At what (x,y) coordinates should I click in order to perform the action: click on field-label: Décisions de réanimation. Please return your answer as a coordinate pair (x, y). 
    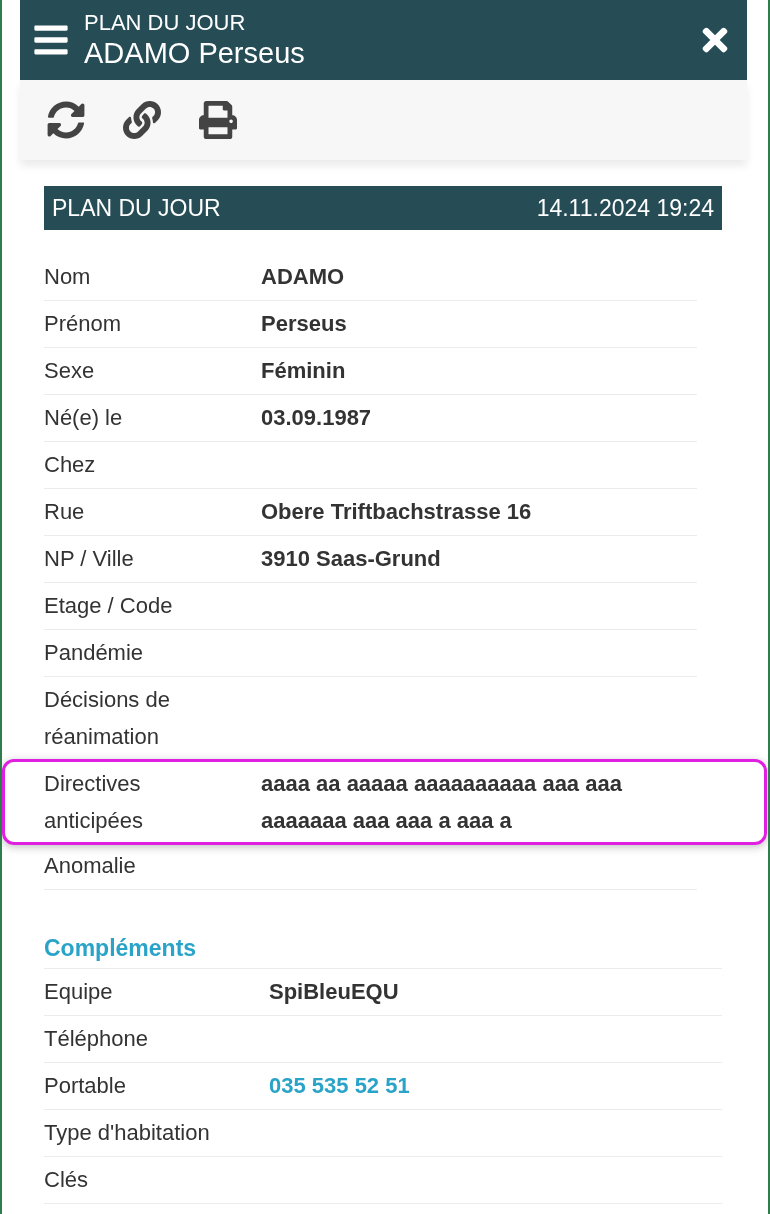
    Looking at the image, I should click on (107, 718).